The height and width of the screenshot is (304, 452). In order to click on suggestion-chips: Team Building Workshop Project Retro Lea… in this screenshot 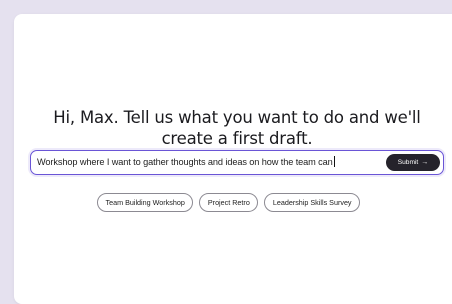, I will do `click(229, 202)`.